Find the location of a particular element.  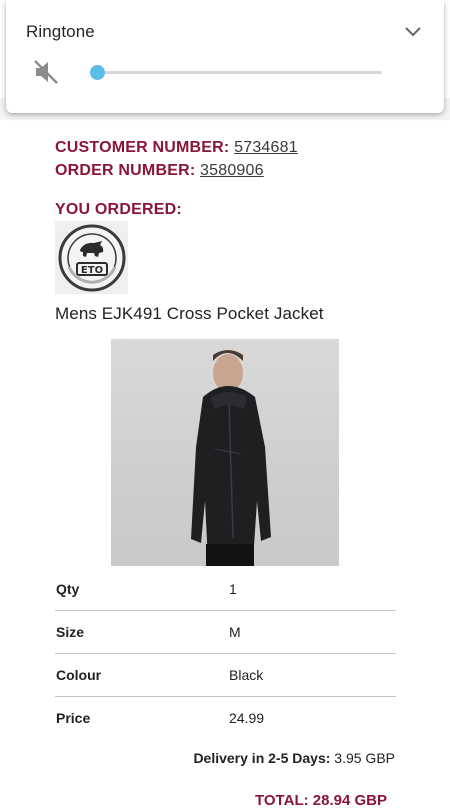

customer-number-line: CUSTOMER NUMBER: 5734681 is located at coordinates (227, 147).